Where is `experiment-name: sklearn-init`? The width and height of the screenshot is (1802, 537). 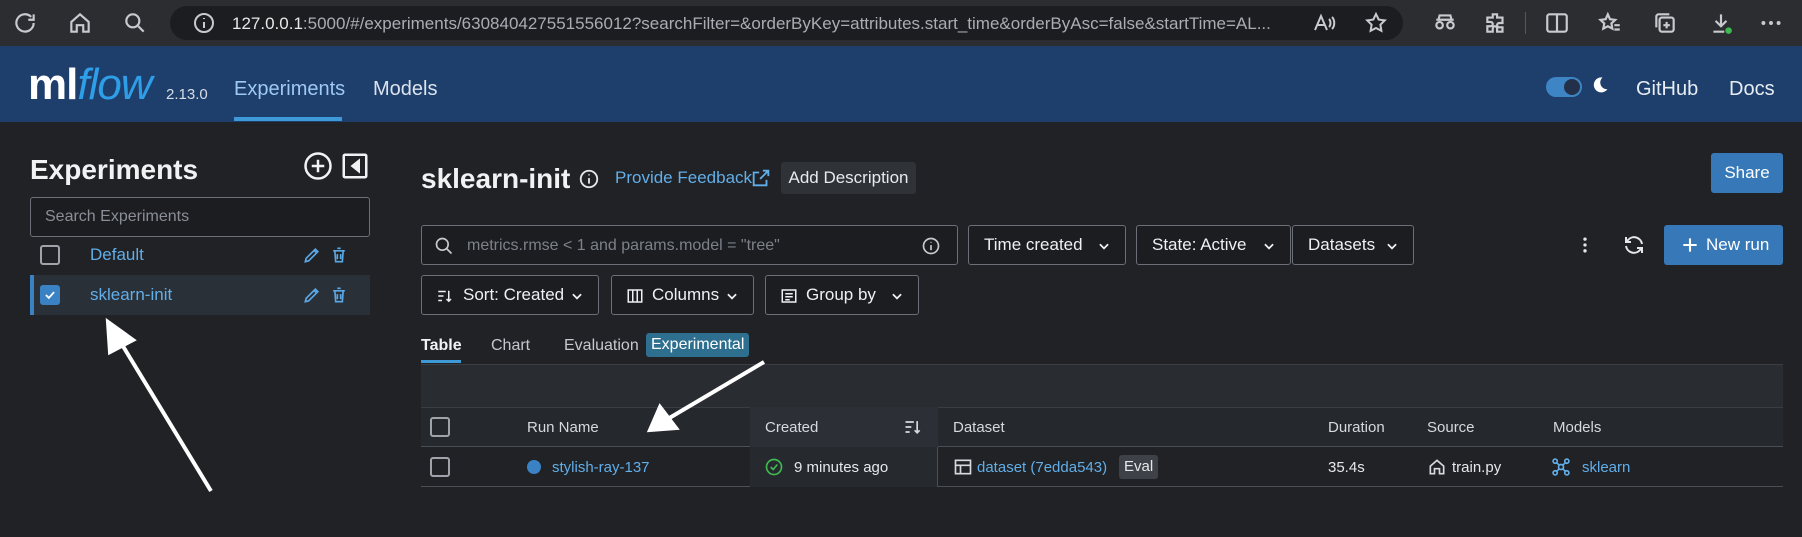
experiment-name: sklearn-init is located at coordinates (131, 295).